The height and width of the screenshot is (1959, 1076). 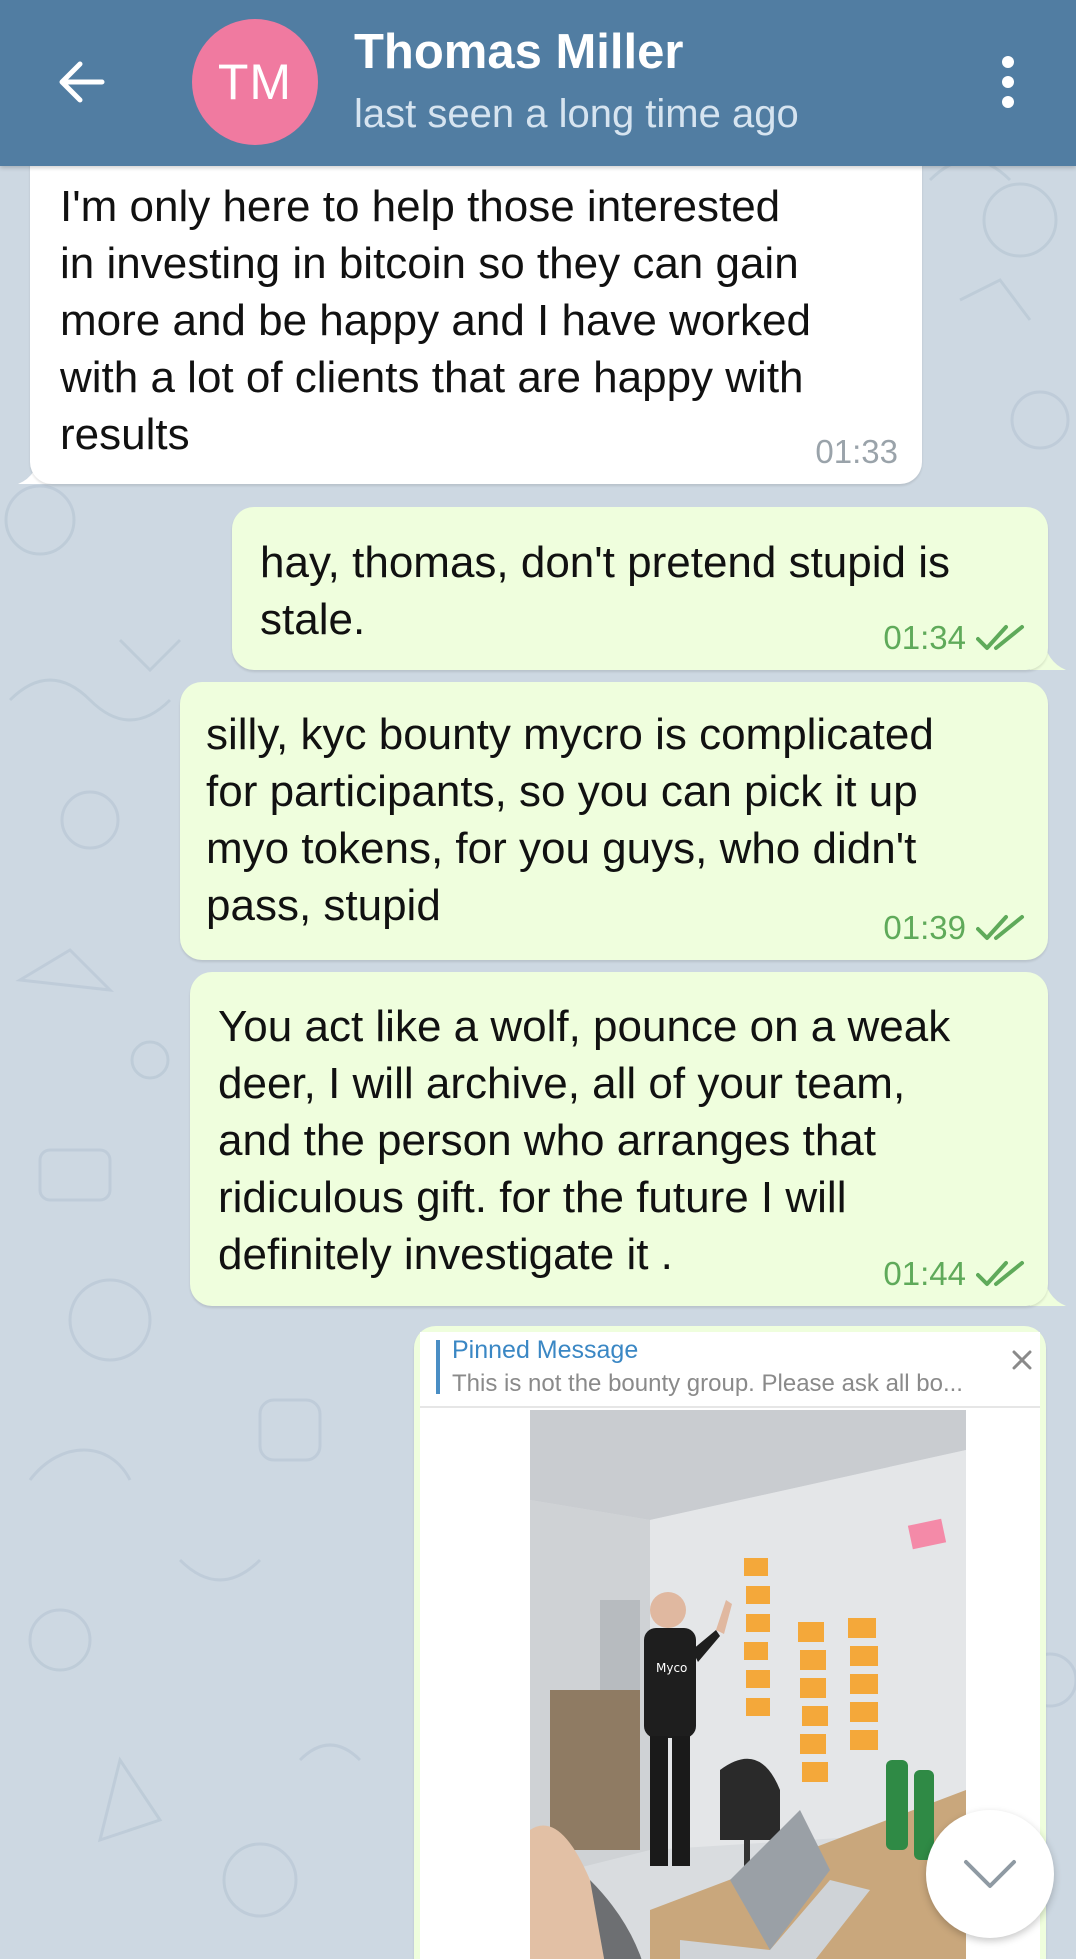 I want to click on close-icon, so click(x=1022, y=1360).